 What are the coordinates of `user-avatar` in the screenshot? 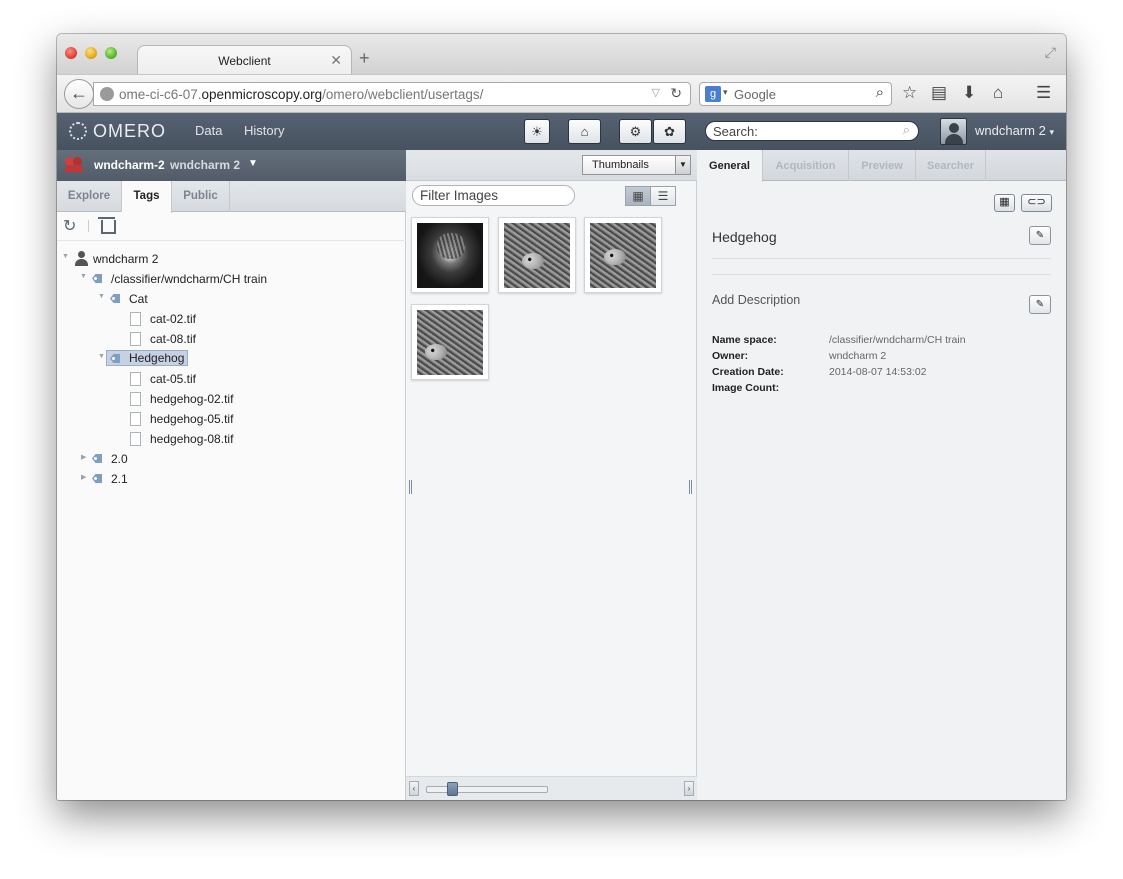 It's located at (953, 131).